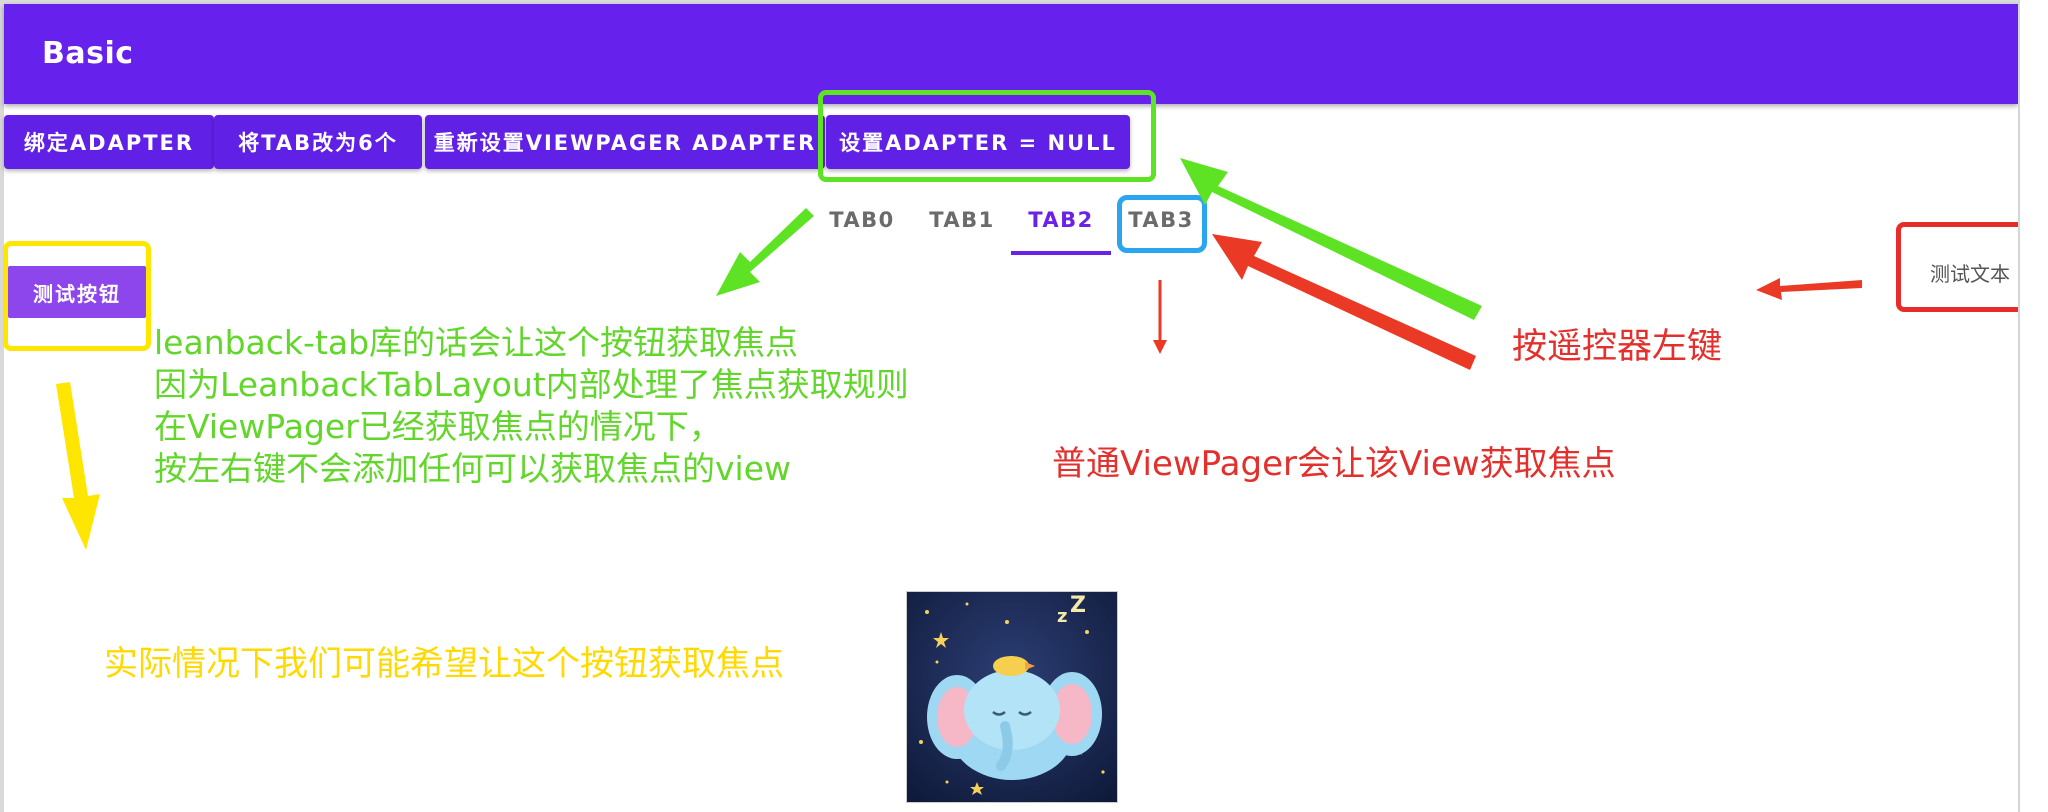  Describe the element at coordinates (1011, 54) in the screenshot. I see `app-bar: Basic` at that location.